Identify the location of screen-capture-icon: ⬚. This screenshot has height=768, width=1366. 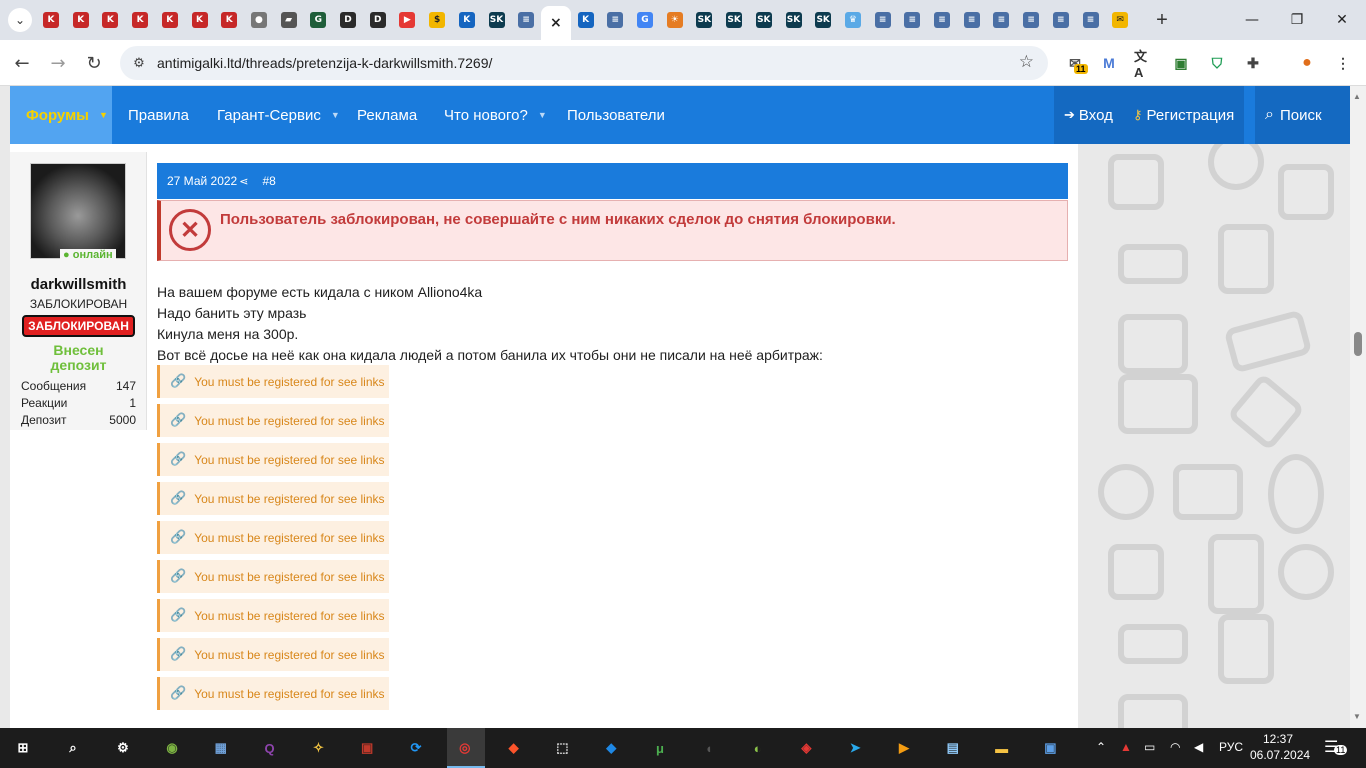
(562, 748).